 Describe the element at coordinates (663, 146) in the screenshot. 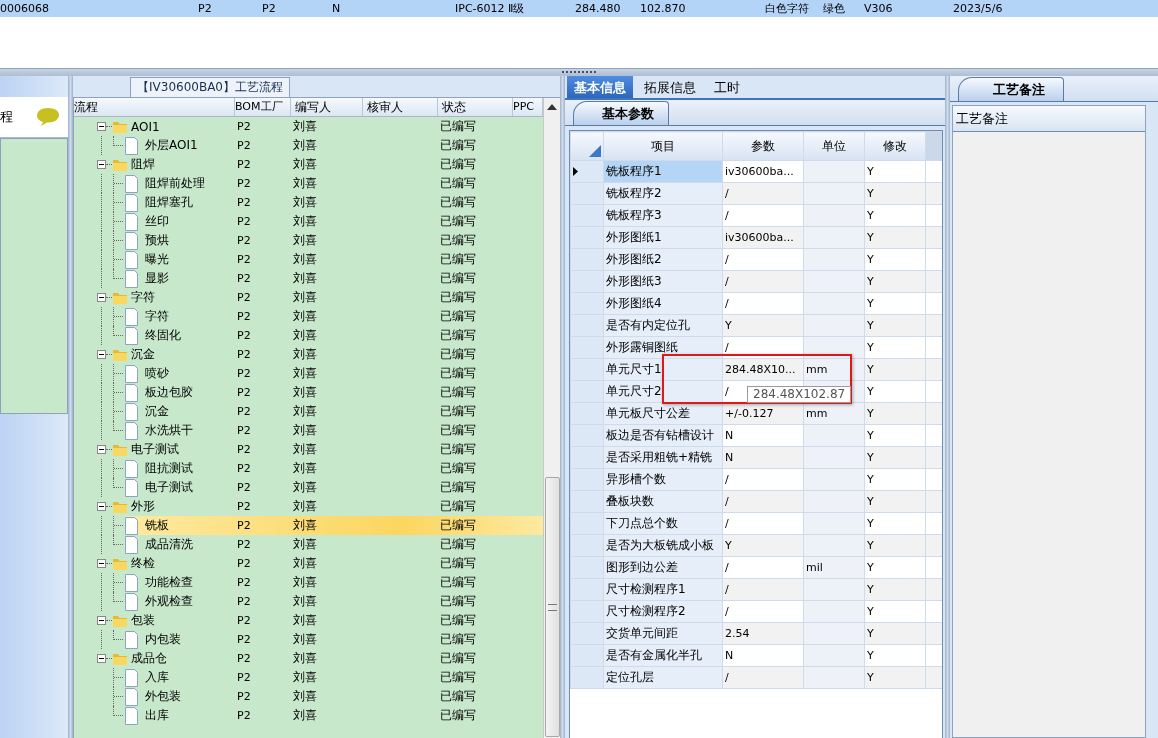

I see `column-header: 项目` at that location.